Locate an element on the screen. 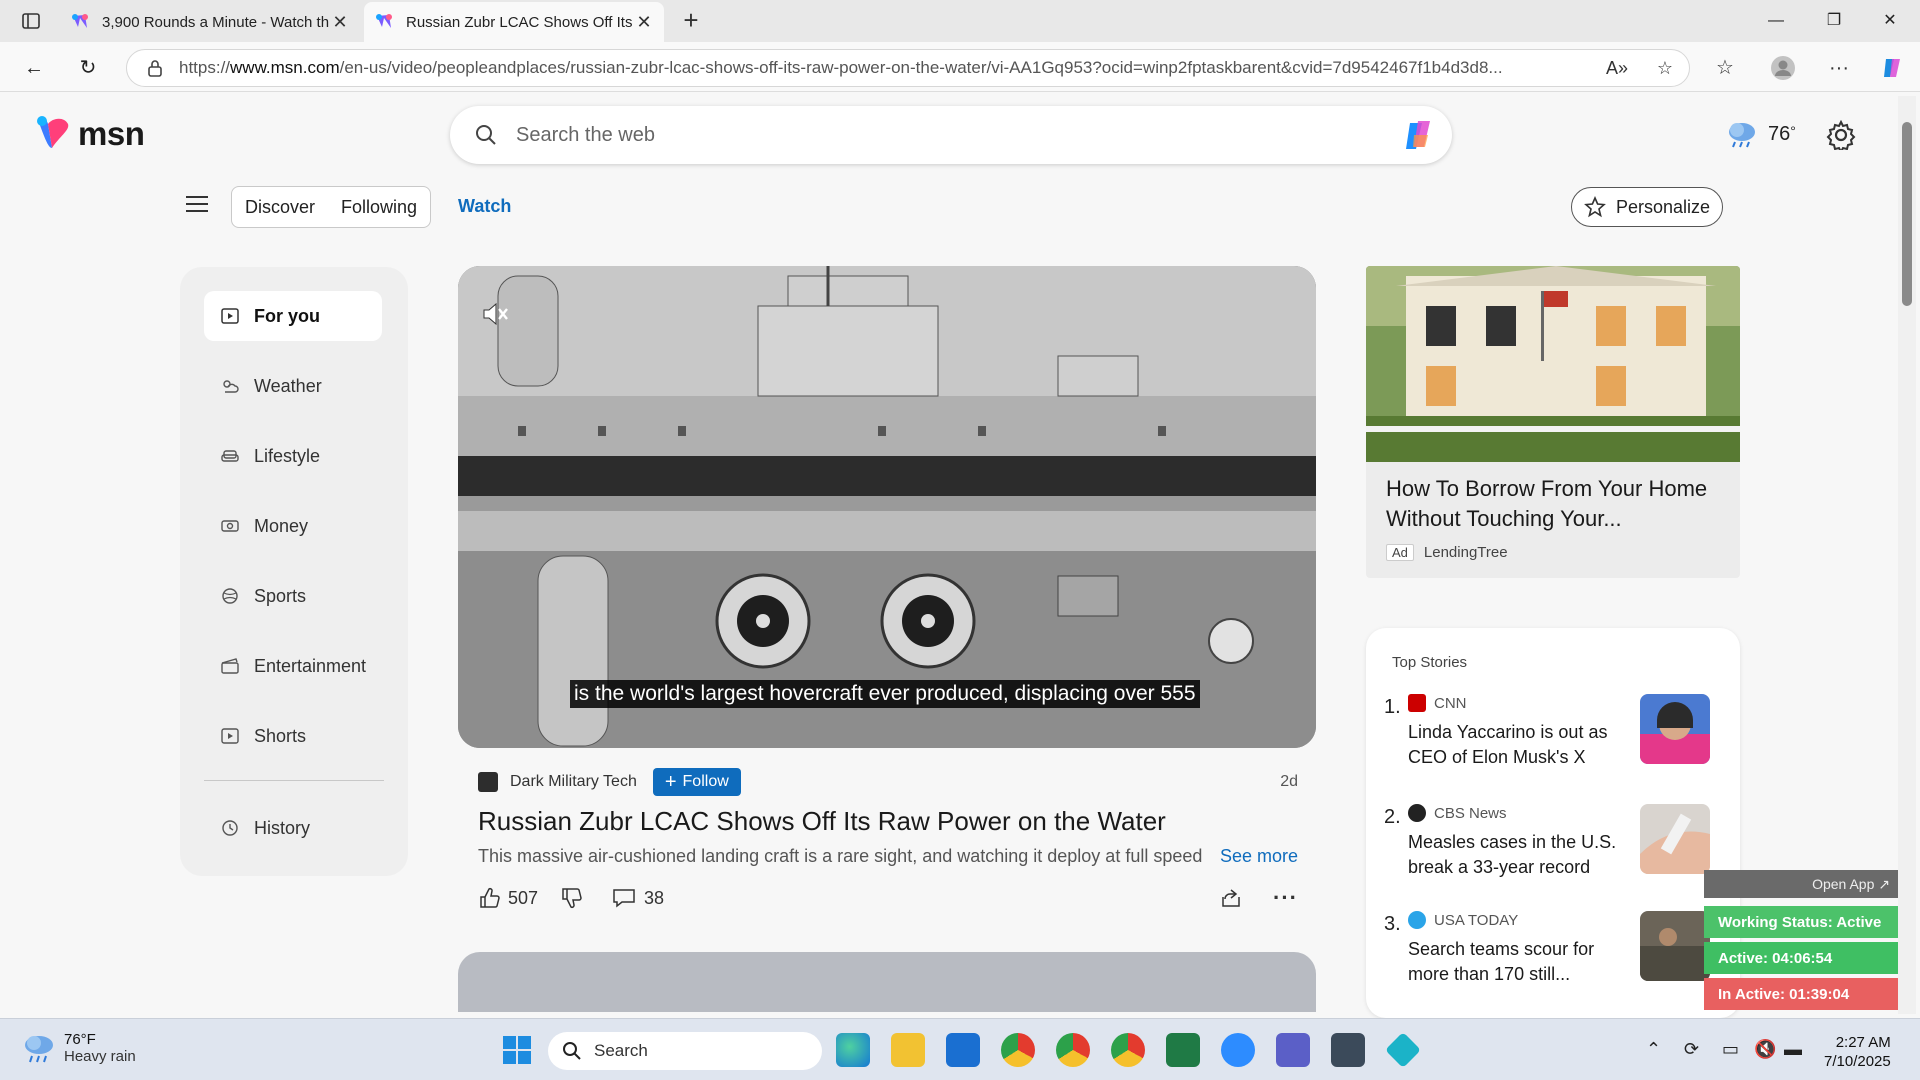 The height and width of the screenshot is (1080, 1920). scrollbar-thumb is located at coordinates (1907, 214).